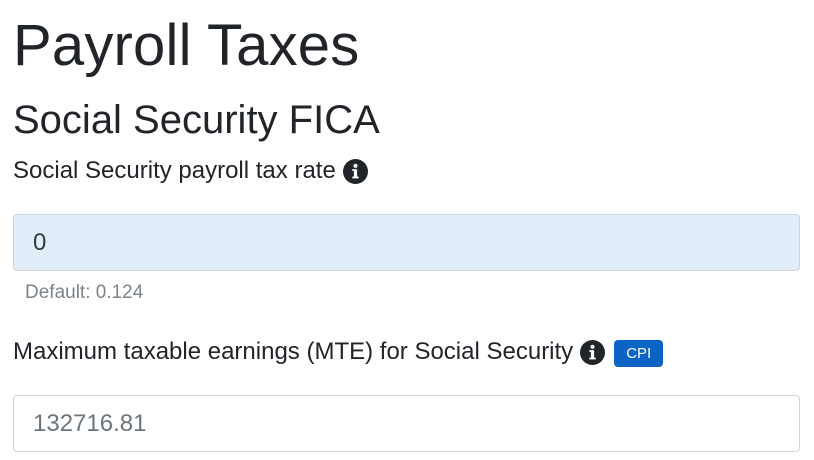  Describe the element at coordinates (406, 242) in the screenshot. I see `payroll-tax-rate-input` at that location.